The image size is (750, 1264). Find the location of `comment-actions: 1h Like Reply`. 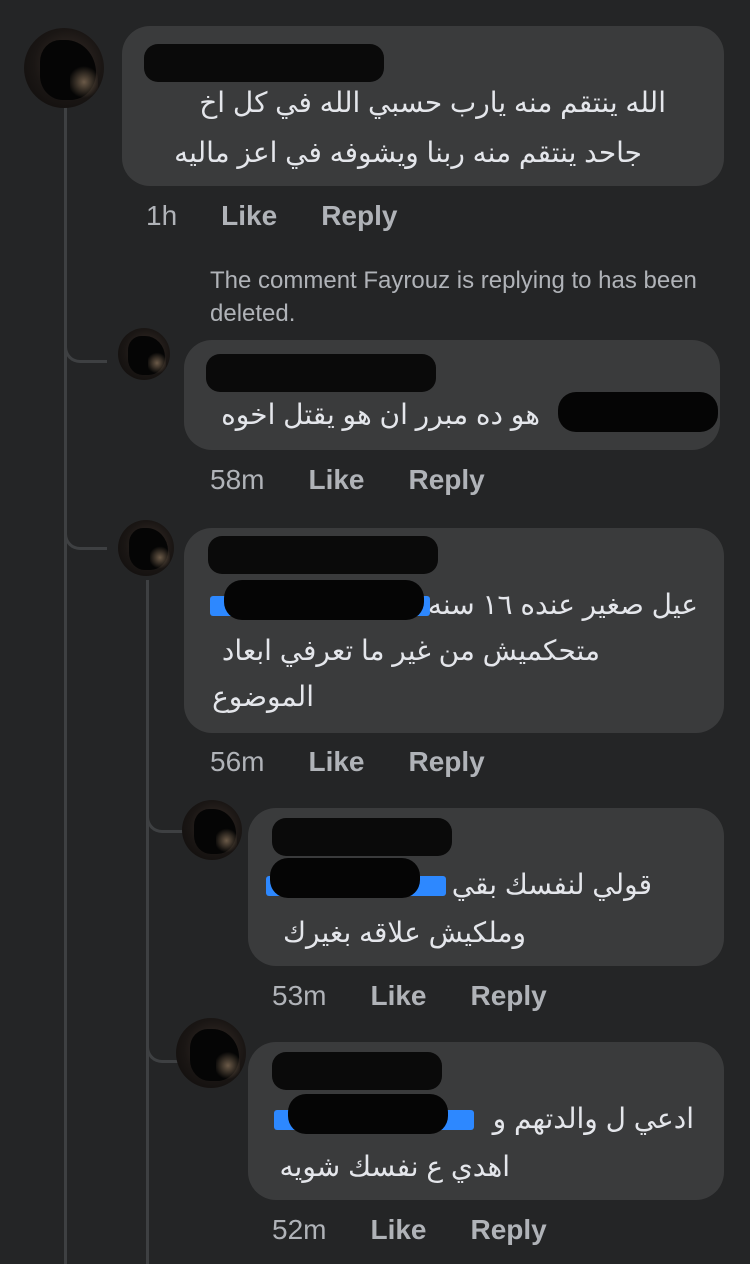

comment-actions: 1h Like Reply is located at coordinates (271, 216).